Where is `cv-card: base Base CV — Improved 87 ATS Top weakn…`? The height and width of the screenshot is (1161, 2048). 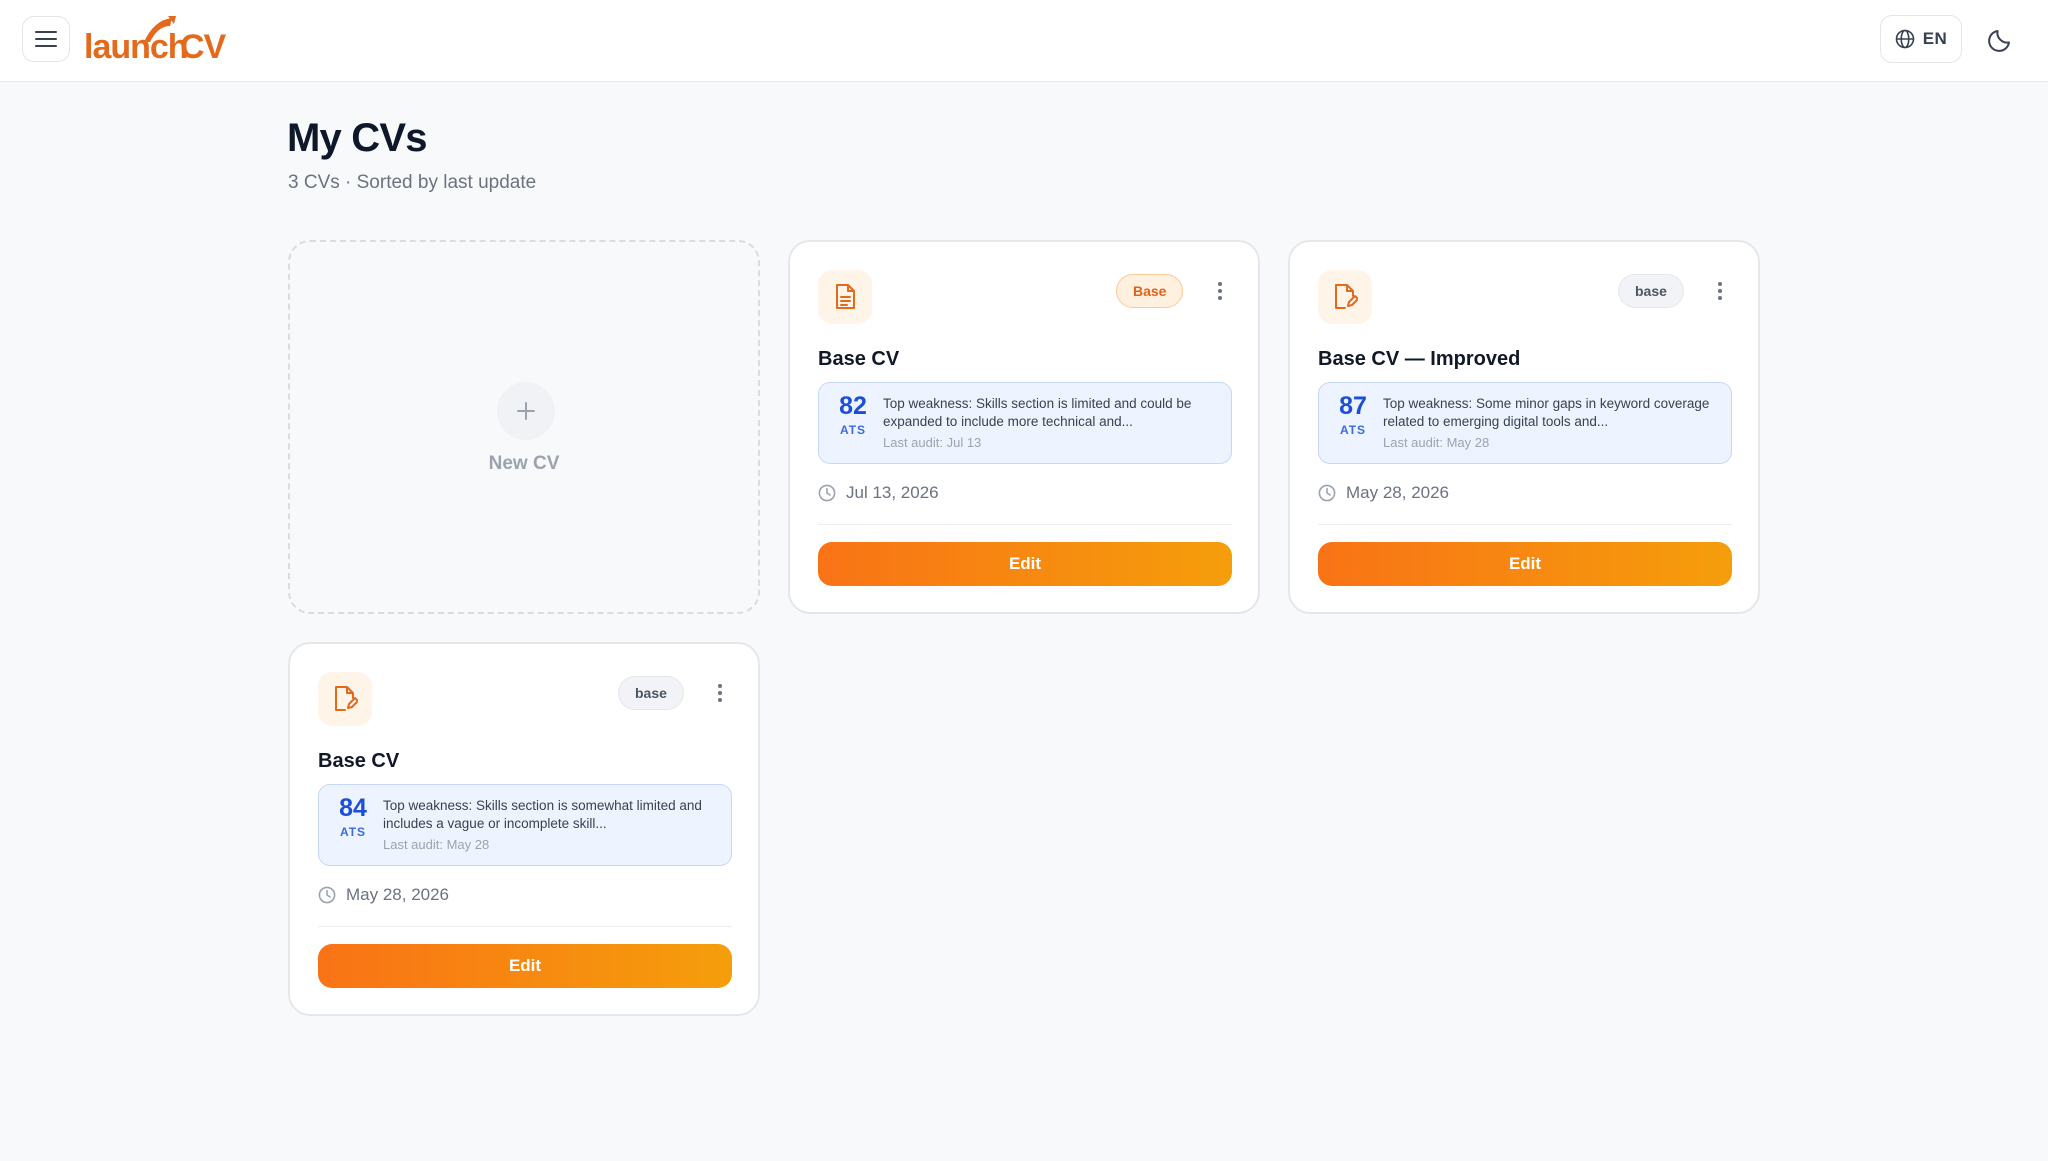 cv-card: base Base CV — Improved 87 ATS Top weakn… is located at coordinates (1524, 427).